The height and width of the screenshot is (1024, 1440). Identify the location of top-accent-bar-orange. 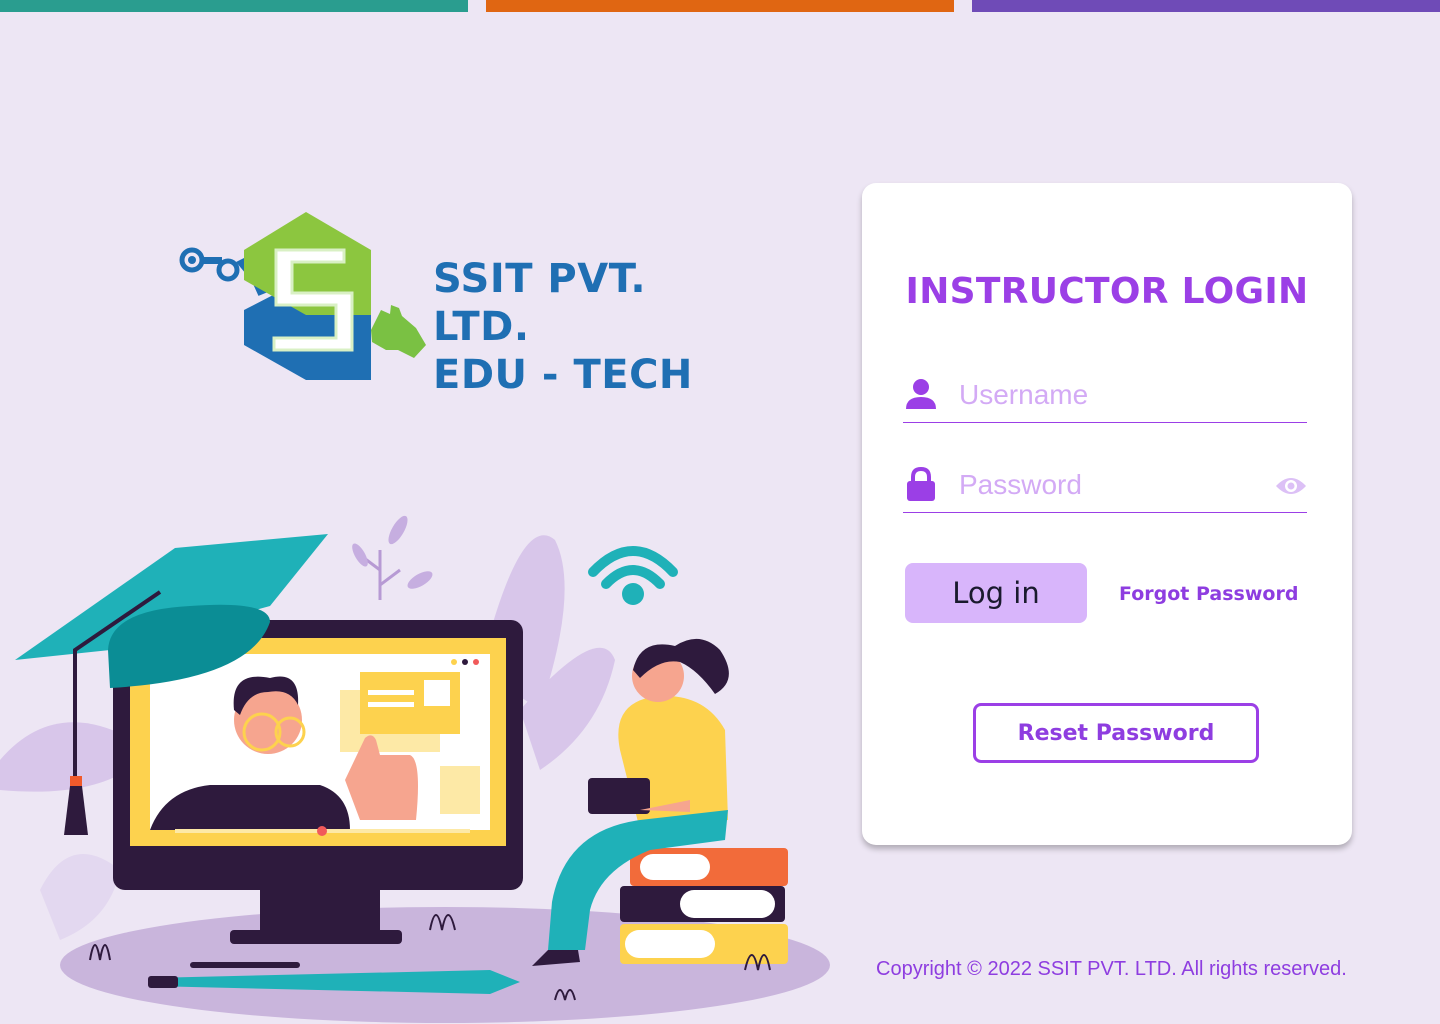
(720, 6).